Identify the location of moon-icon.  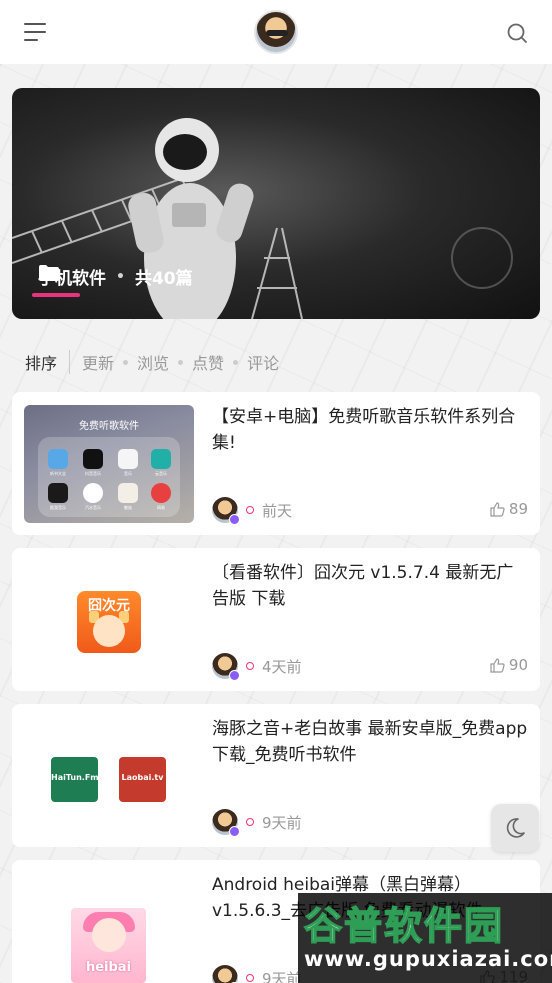
(515, 828).